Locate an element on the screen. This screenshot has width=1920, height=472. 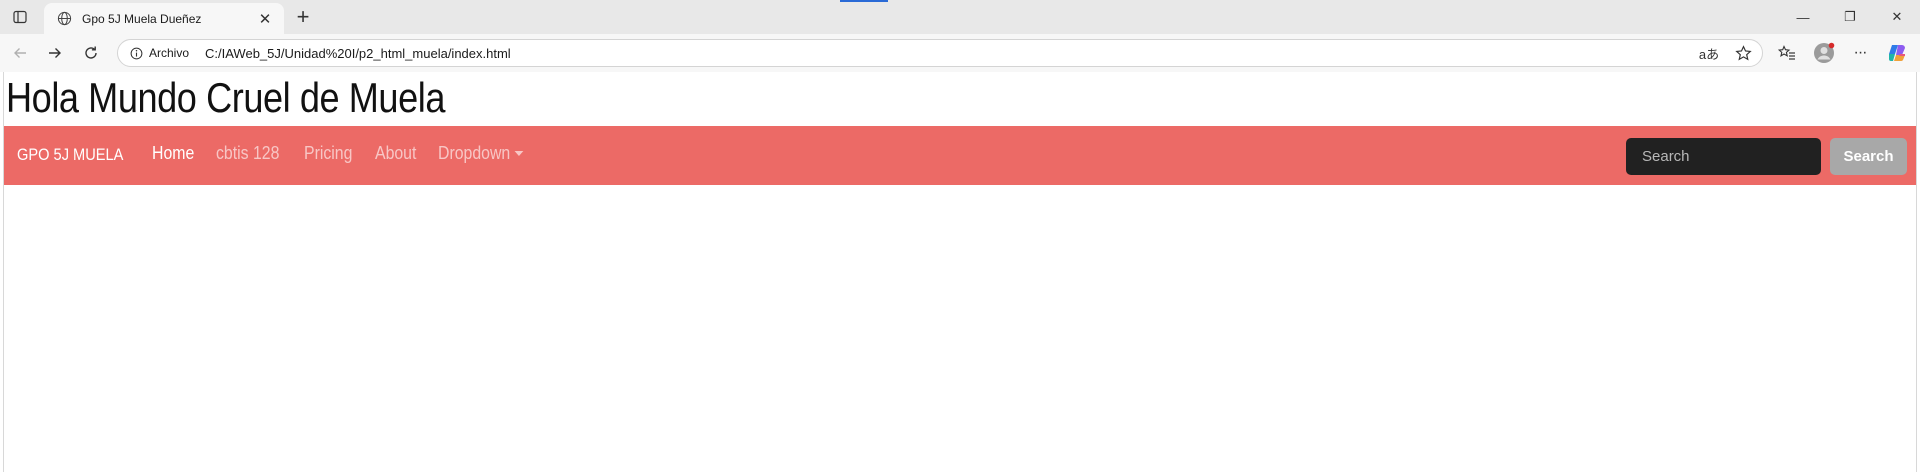
page-heading: Hola Mundo Cruel de Muela is located at coordinates (225, 97).